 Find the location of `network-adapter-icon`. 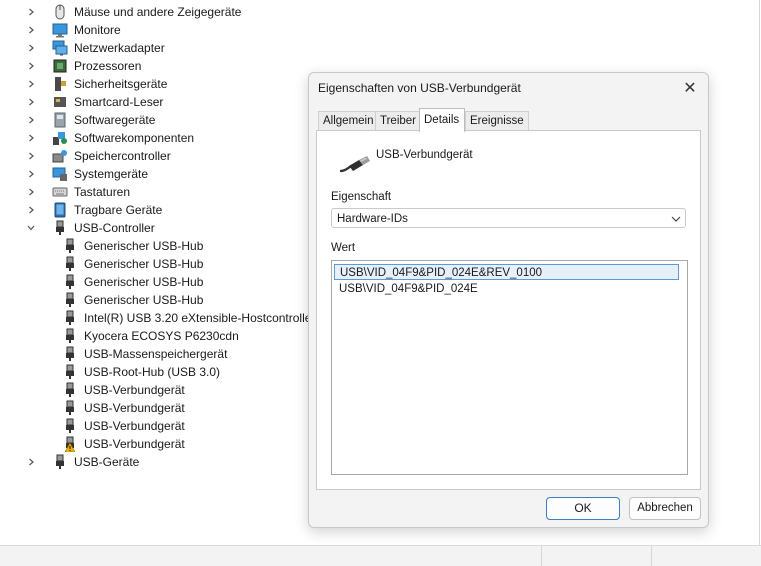

network-adapter-icon is located at coordinates (60, 48).